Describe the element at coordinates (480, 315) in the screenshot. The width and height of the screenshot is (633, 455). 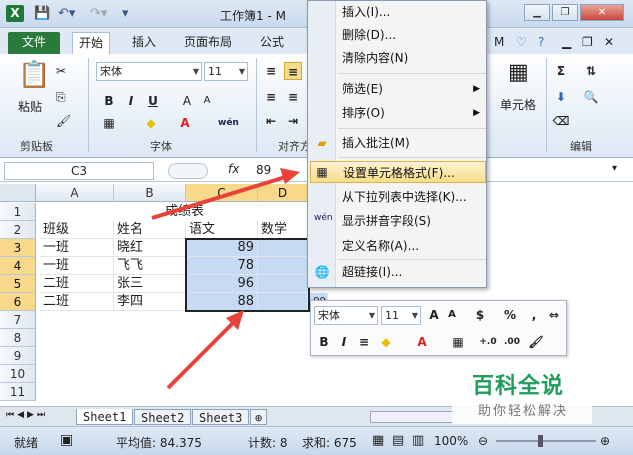
I see `mini-currency-icon: $` at that location.